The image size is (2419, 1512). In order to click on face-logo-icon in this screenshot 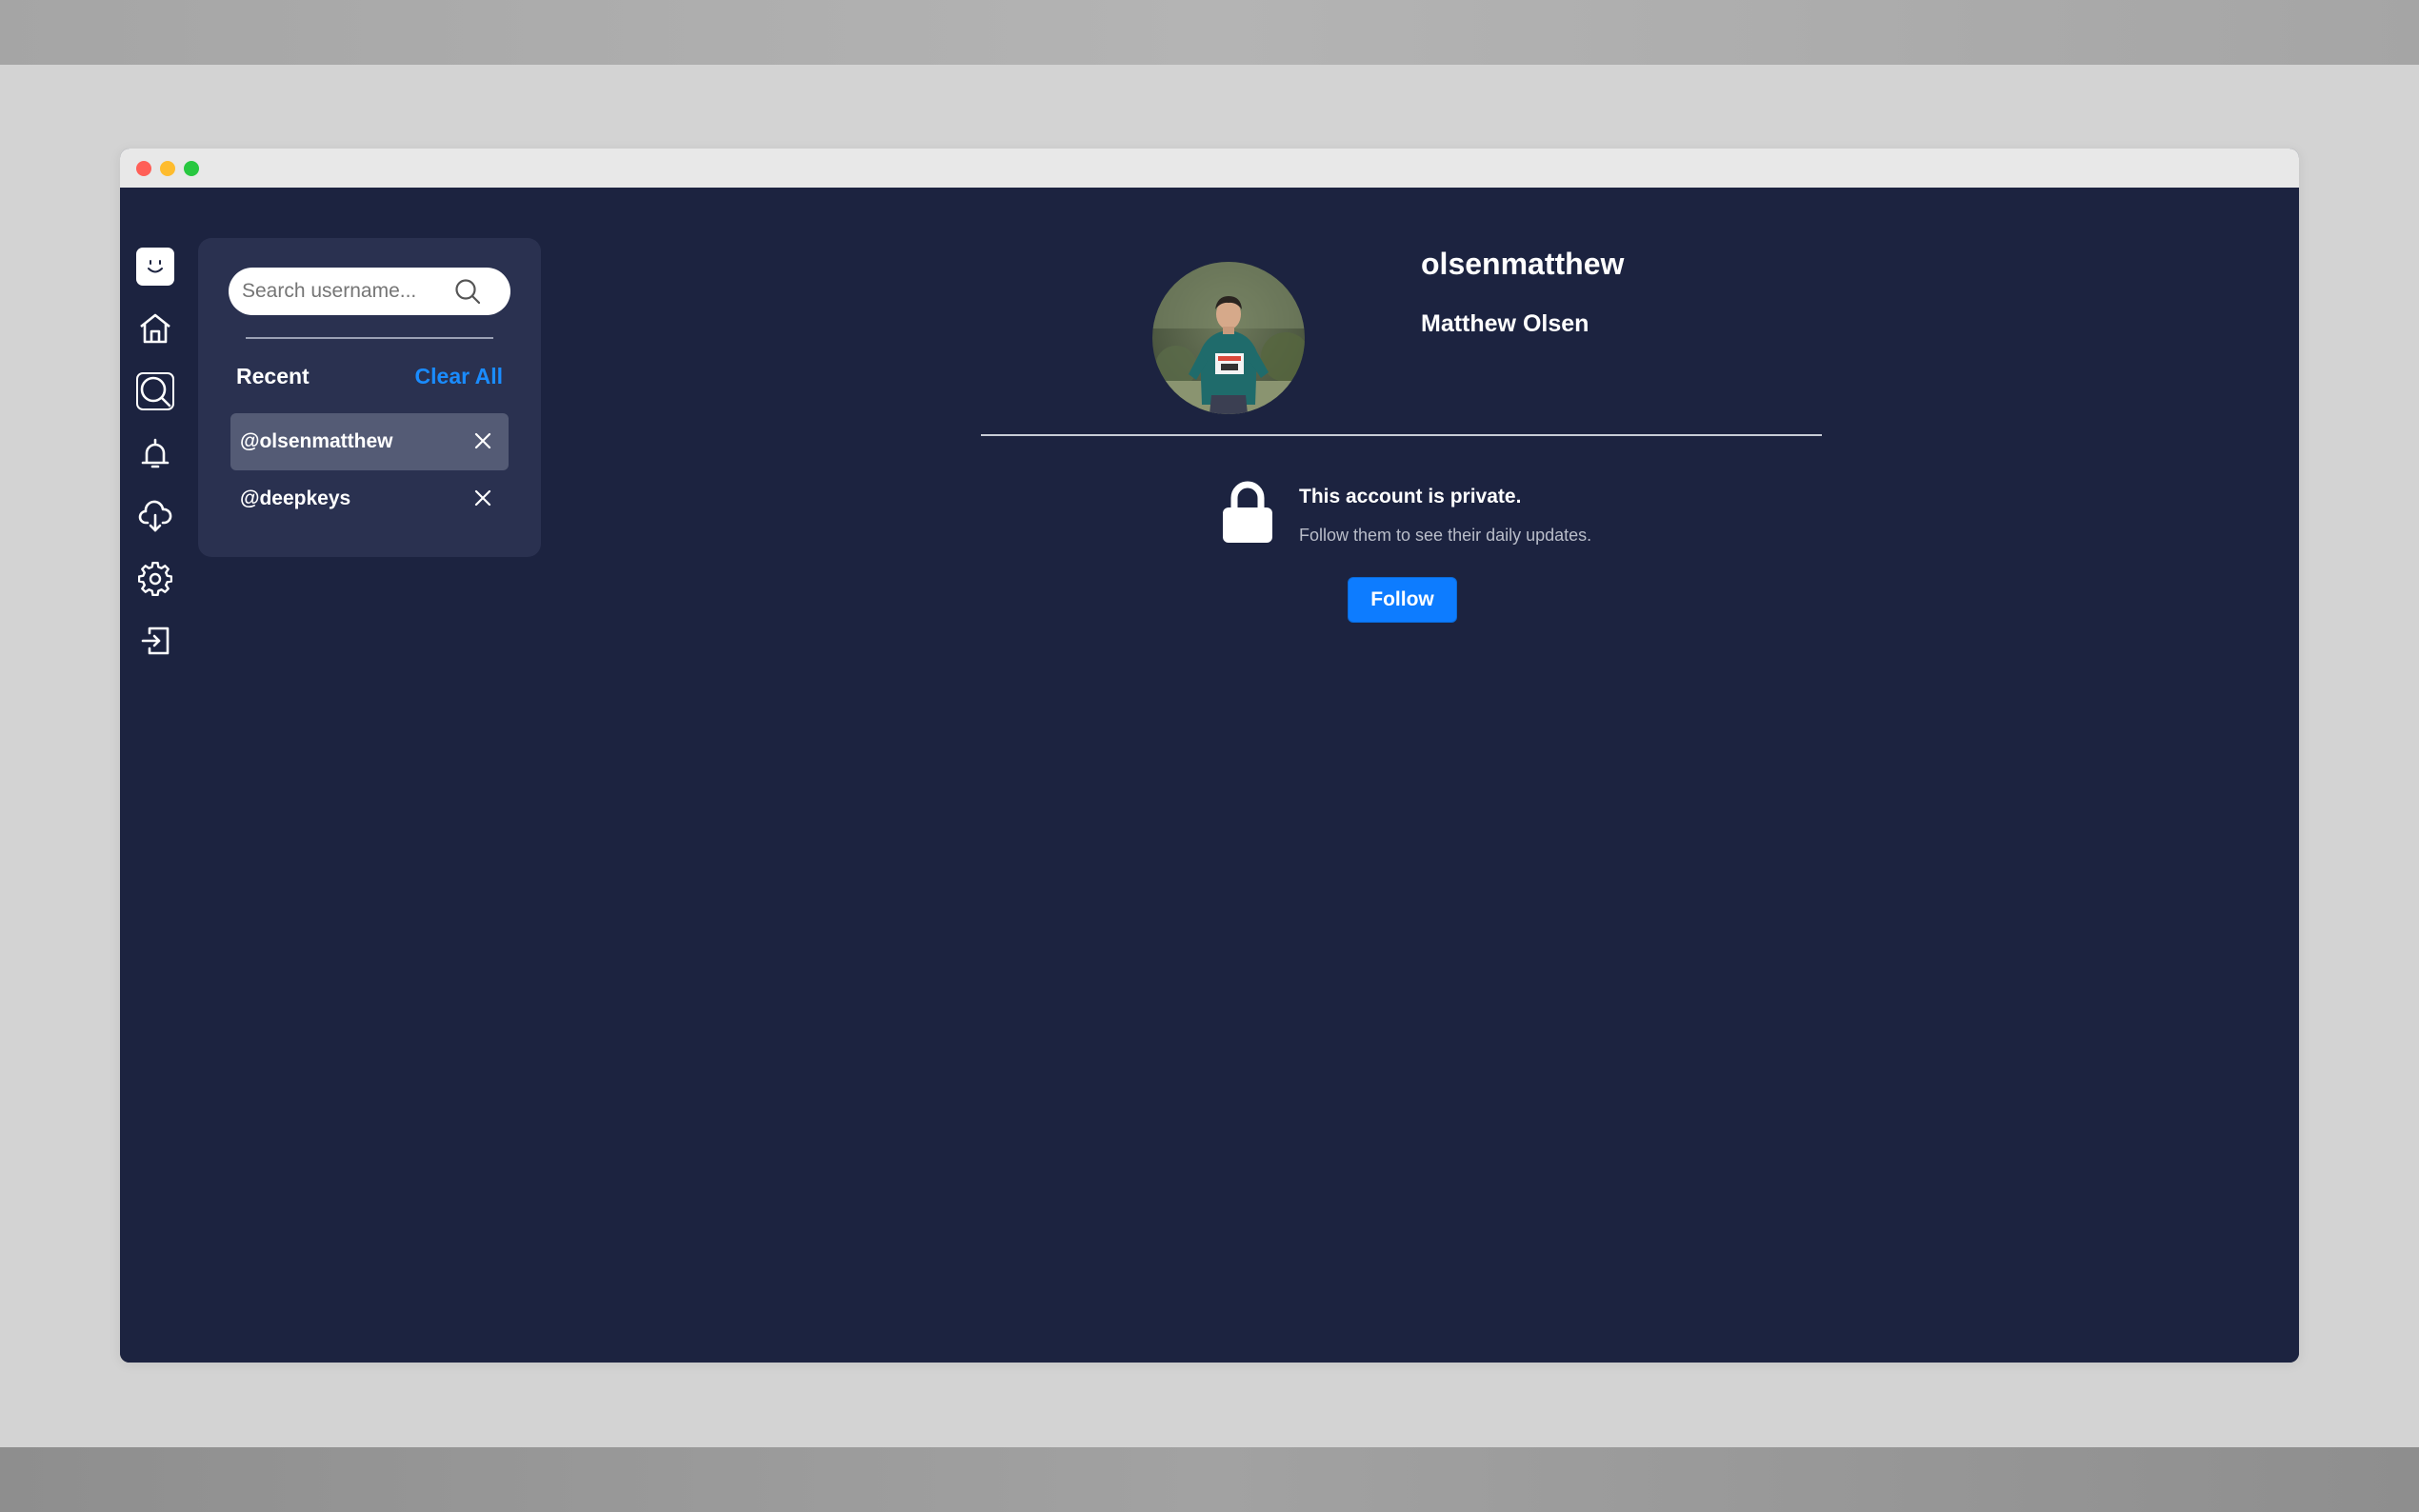, I will do `click(155, 267)`.